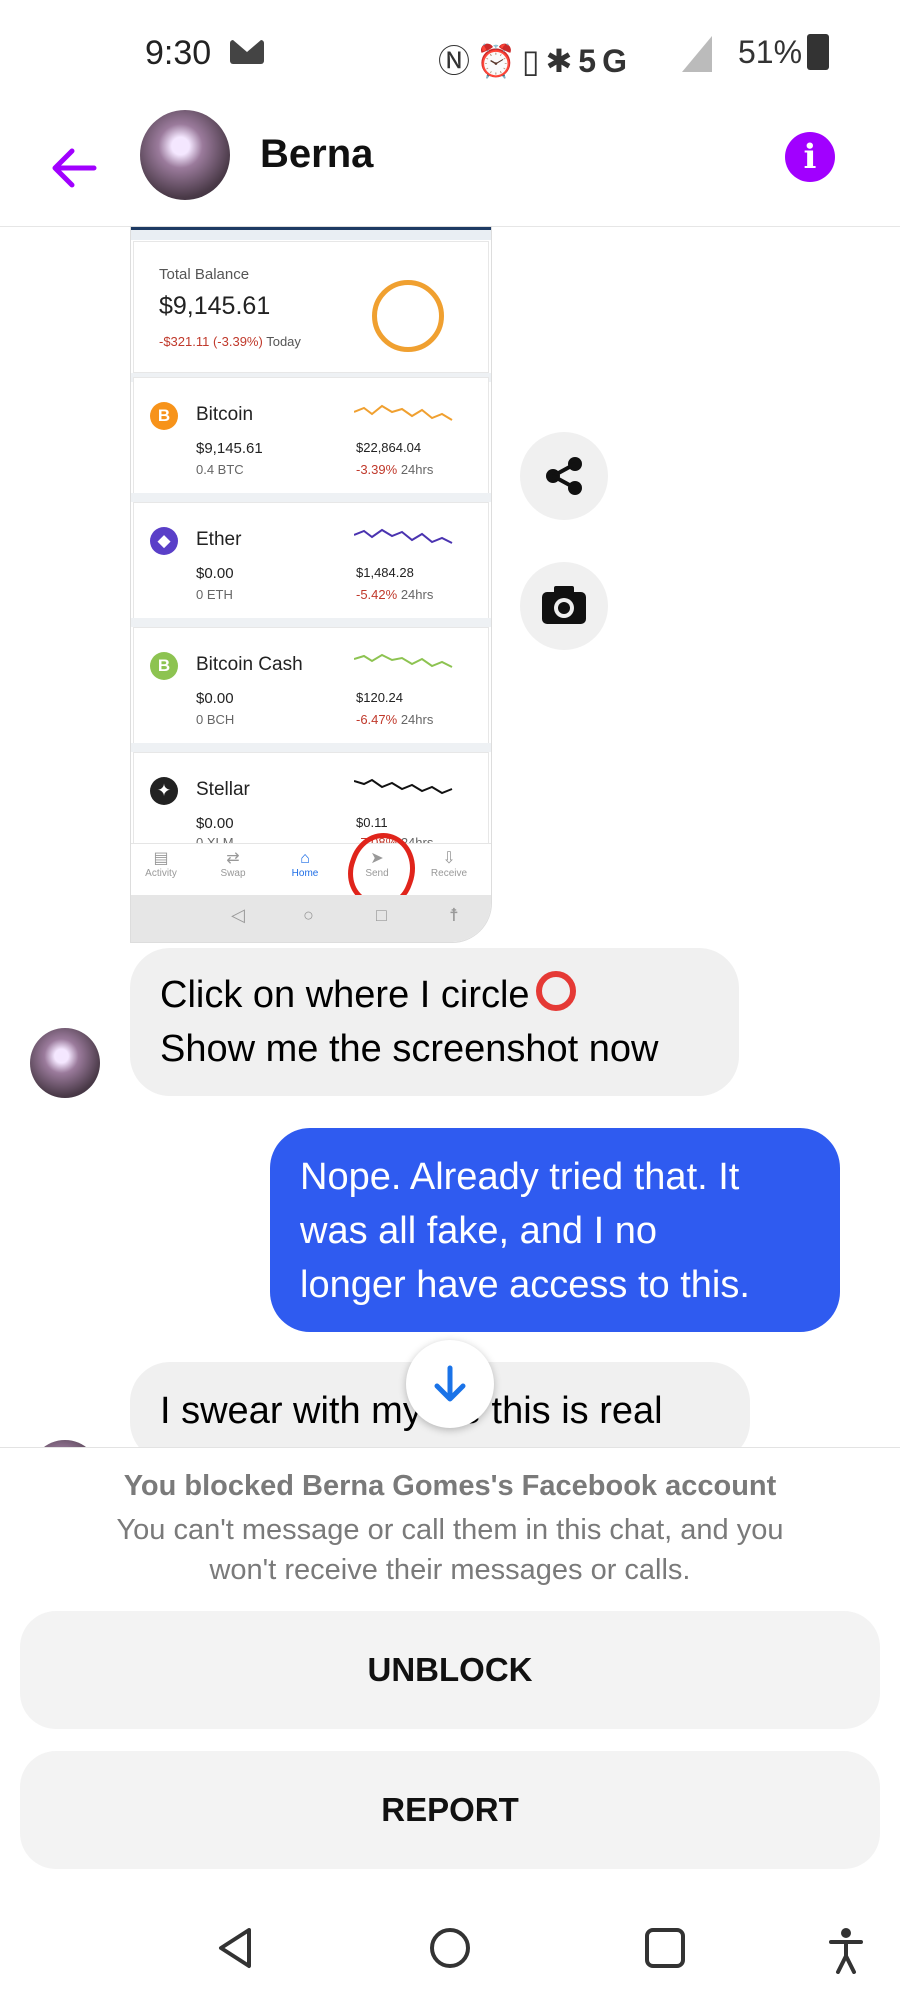 The image size is (900, 2001). Describe the element at coordinates (478, 1231) in the screenshot. I see `message-line: was all fake, and I no` at that location.